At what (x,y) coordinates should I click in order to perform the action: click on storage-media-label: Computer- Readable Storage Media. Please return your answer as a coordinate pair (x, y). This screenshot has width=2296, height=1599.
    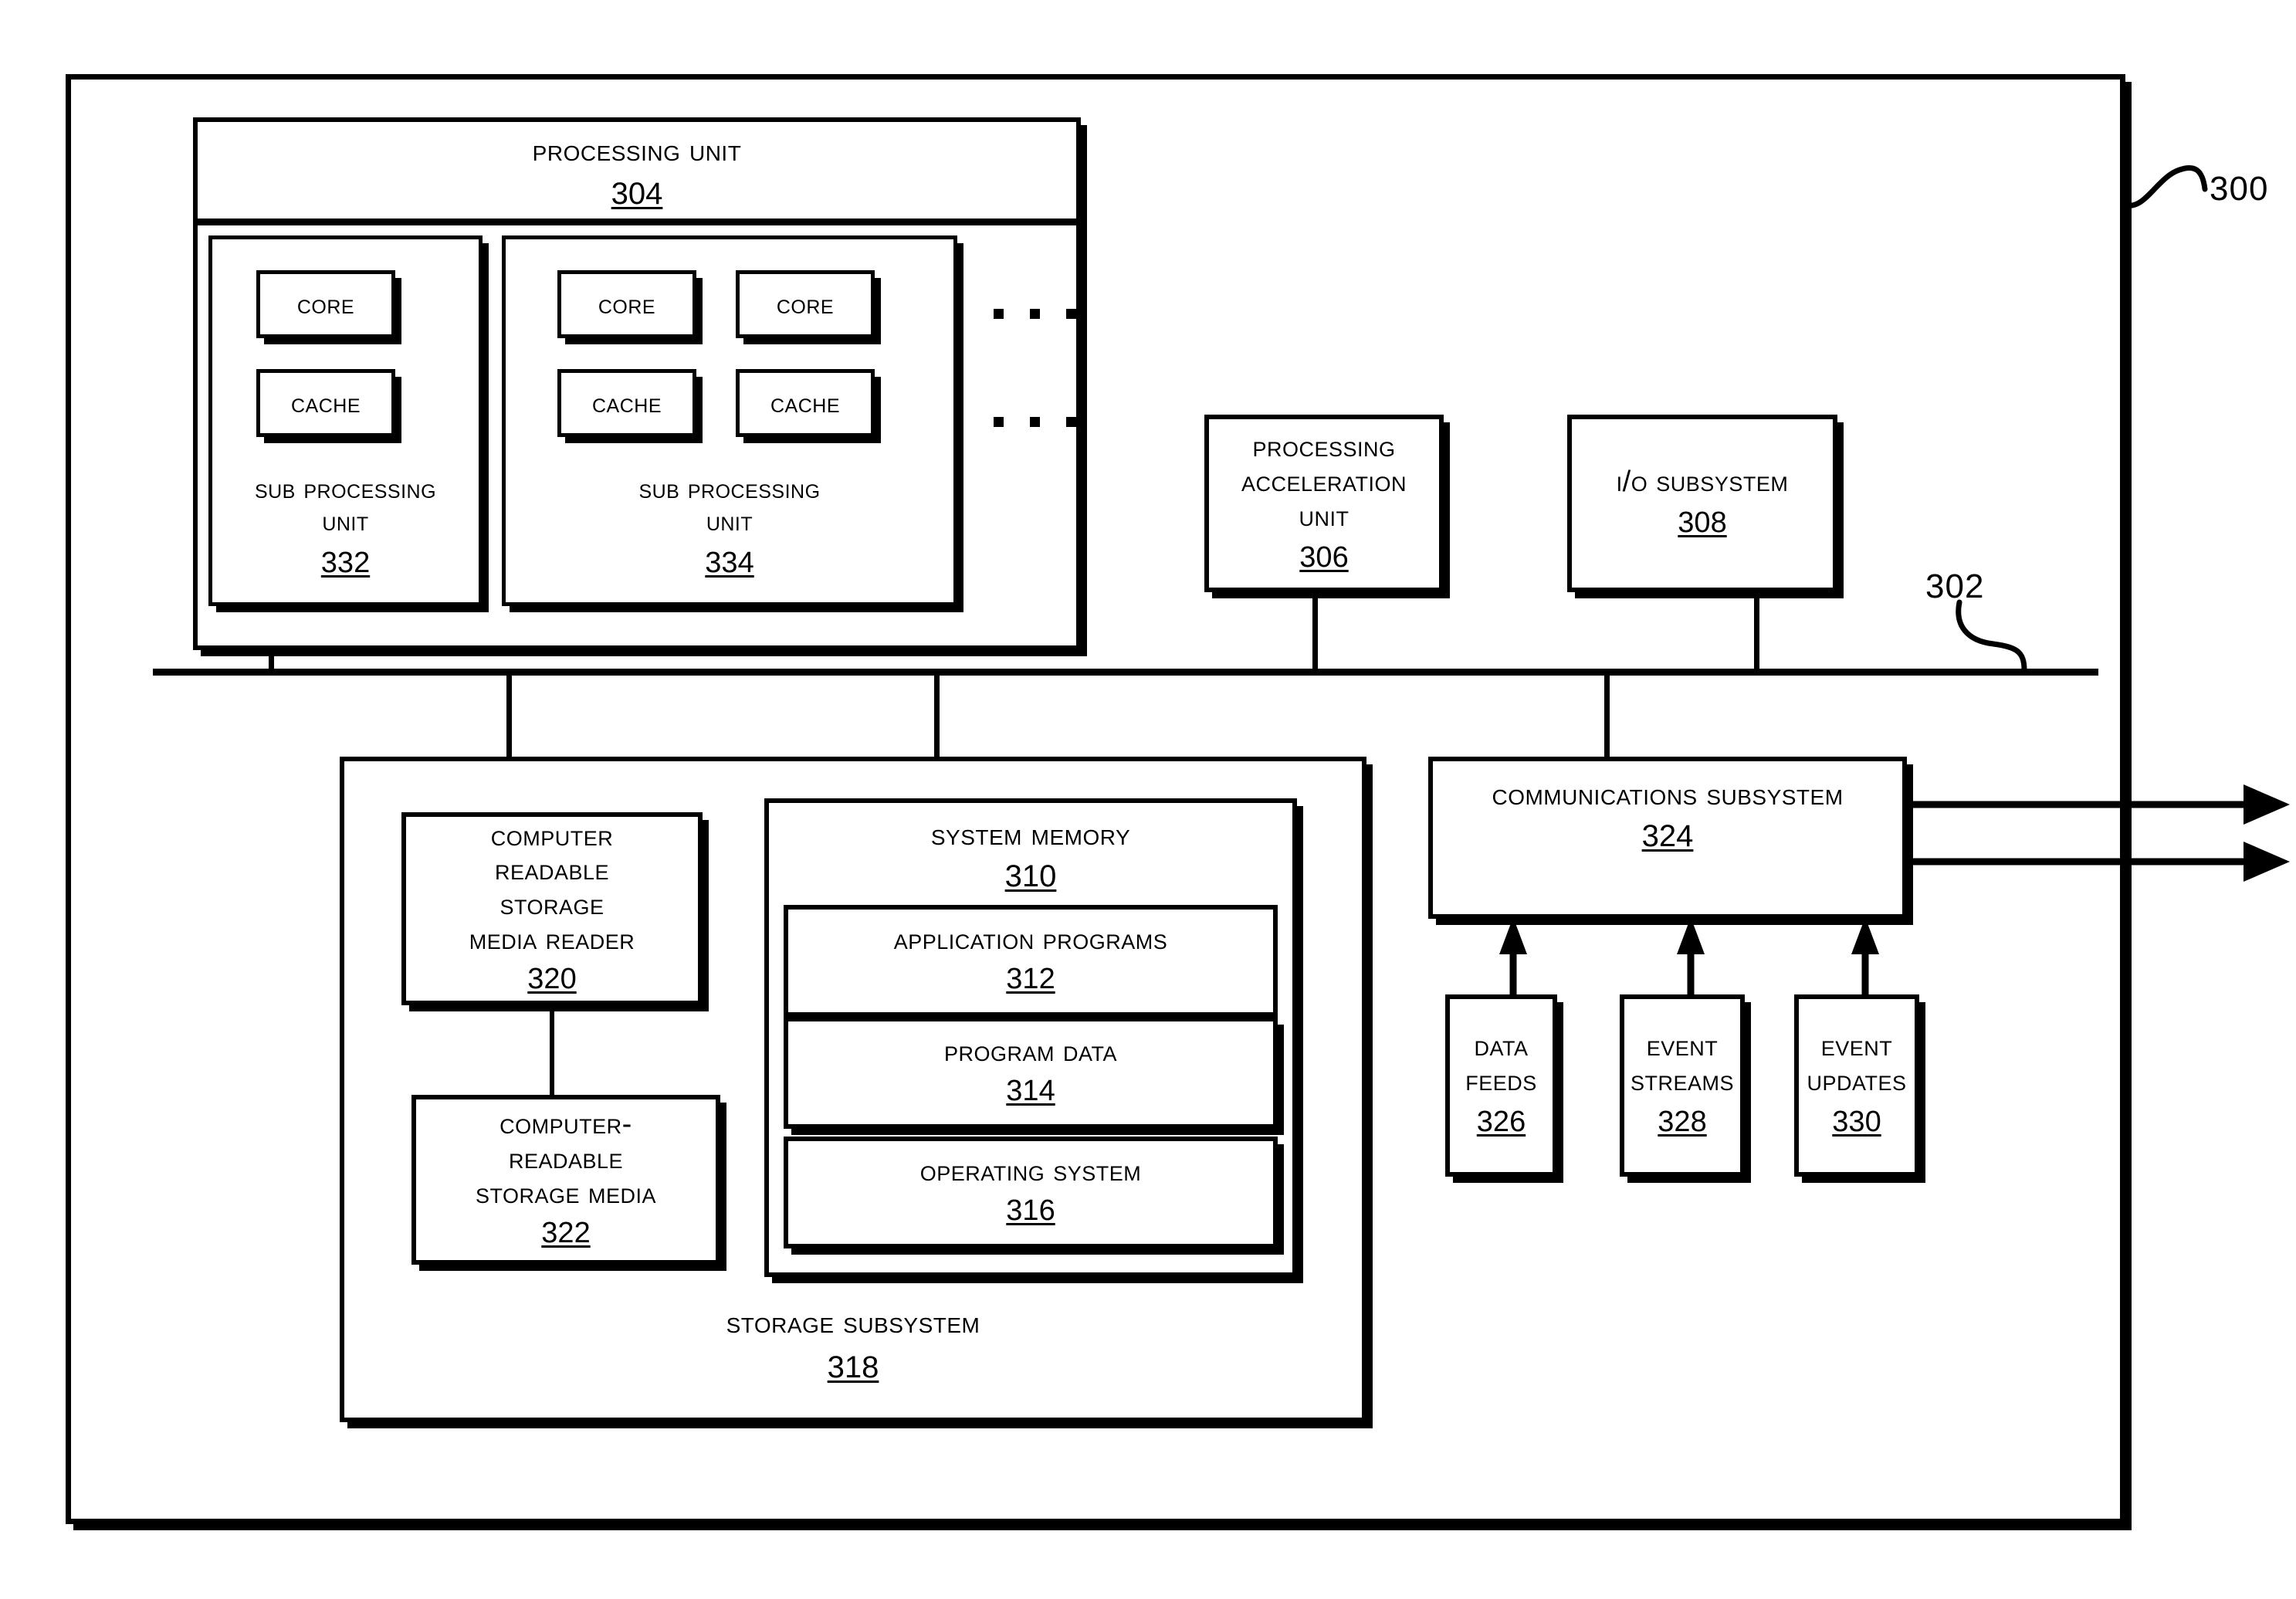
    Looking at the image, I should click on (566, 1159).